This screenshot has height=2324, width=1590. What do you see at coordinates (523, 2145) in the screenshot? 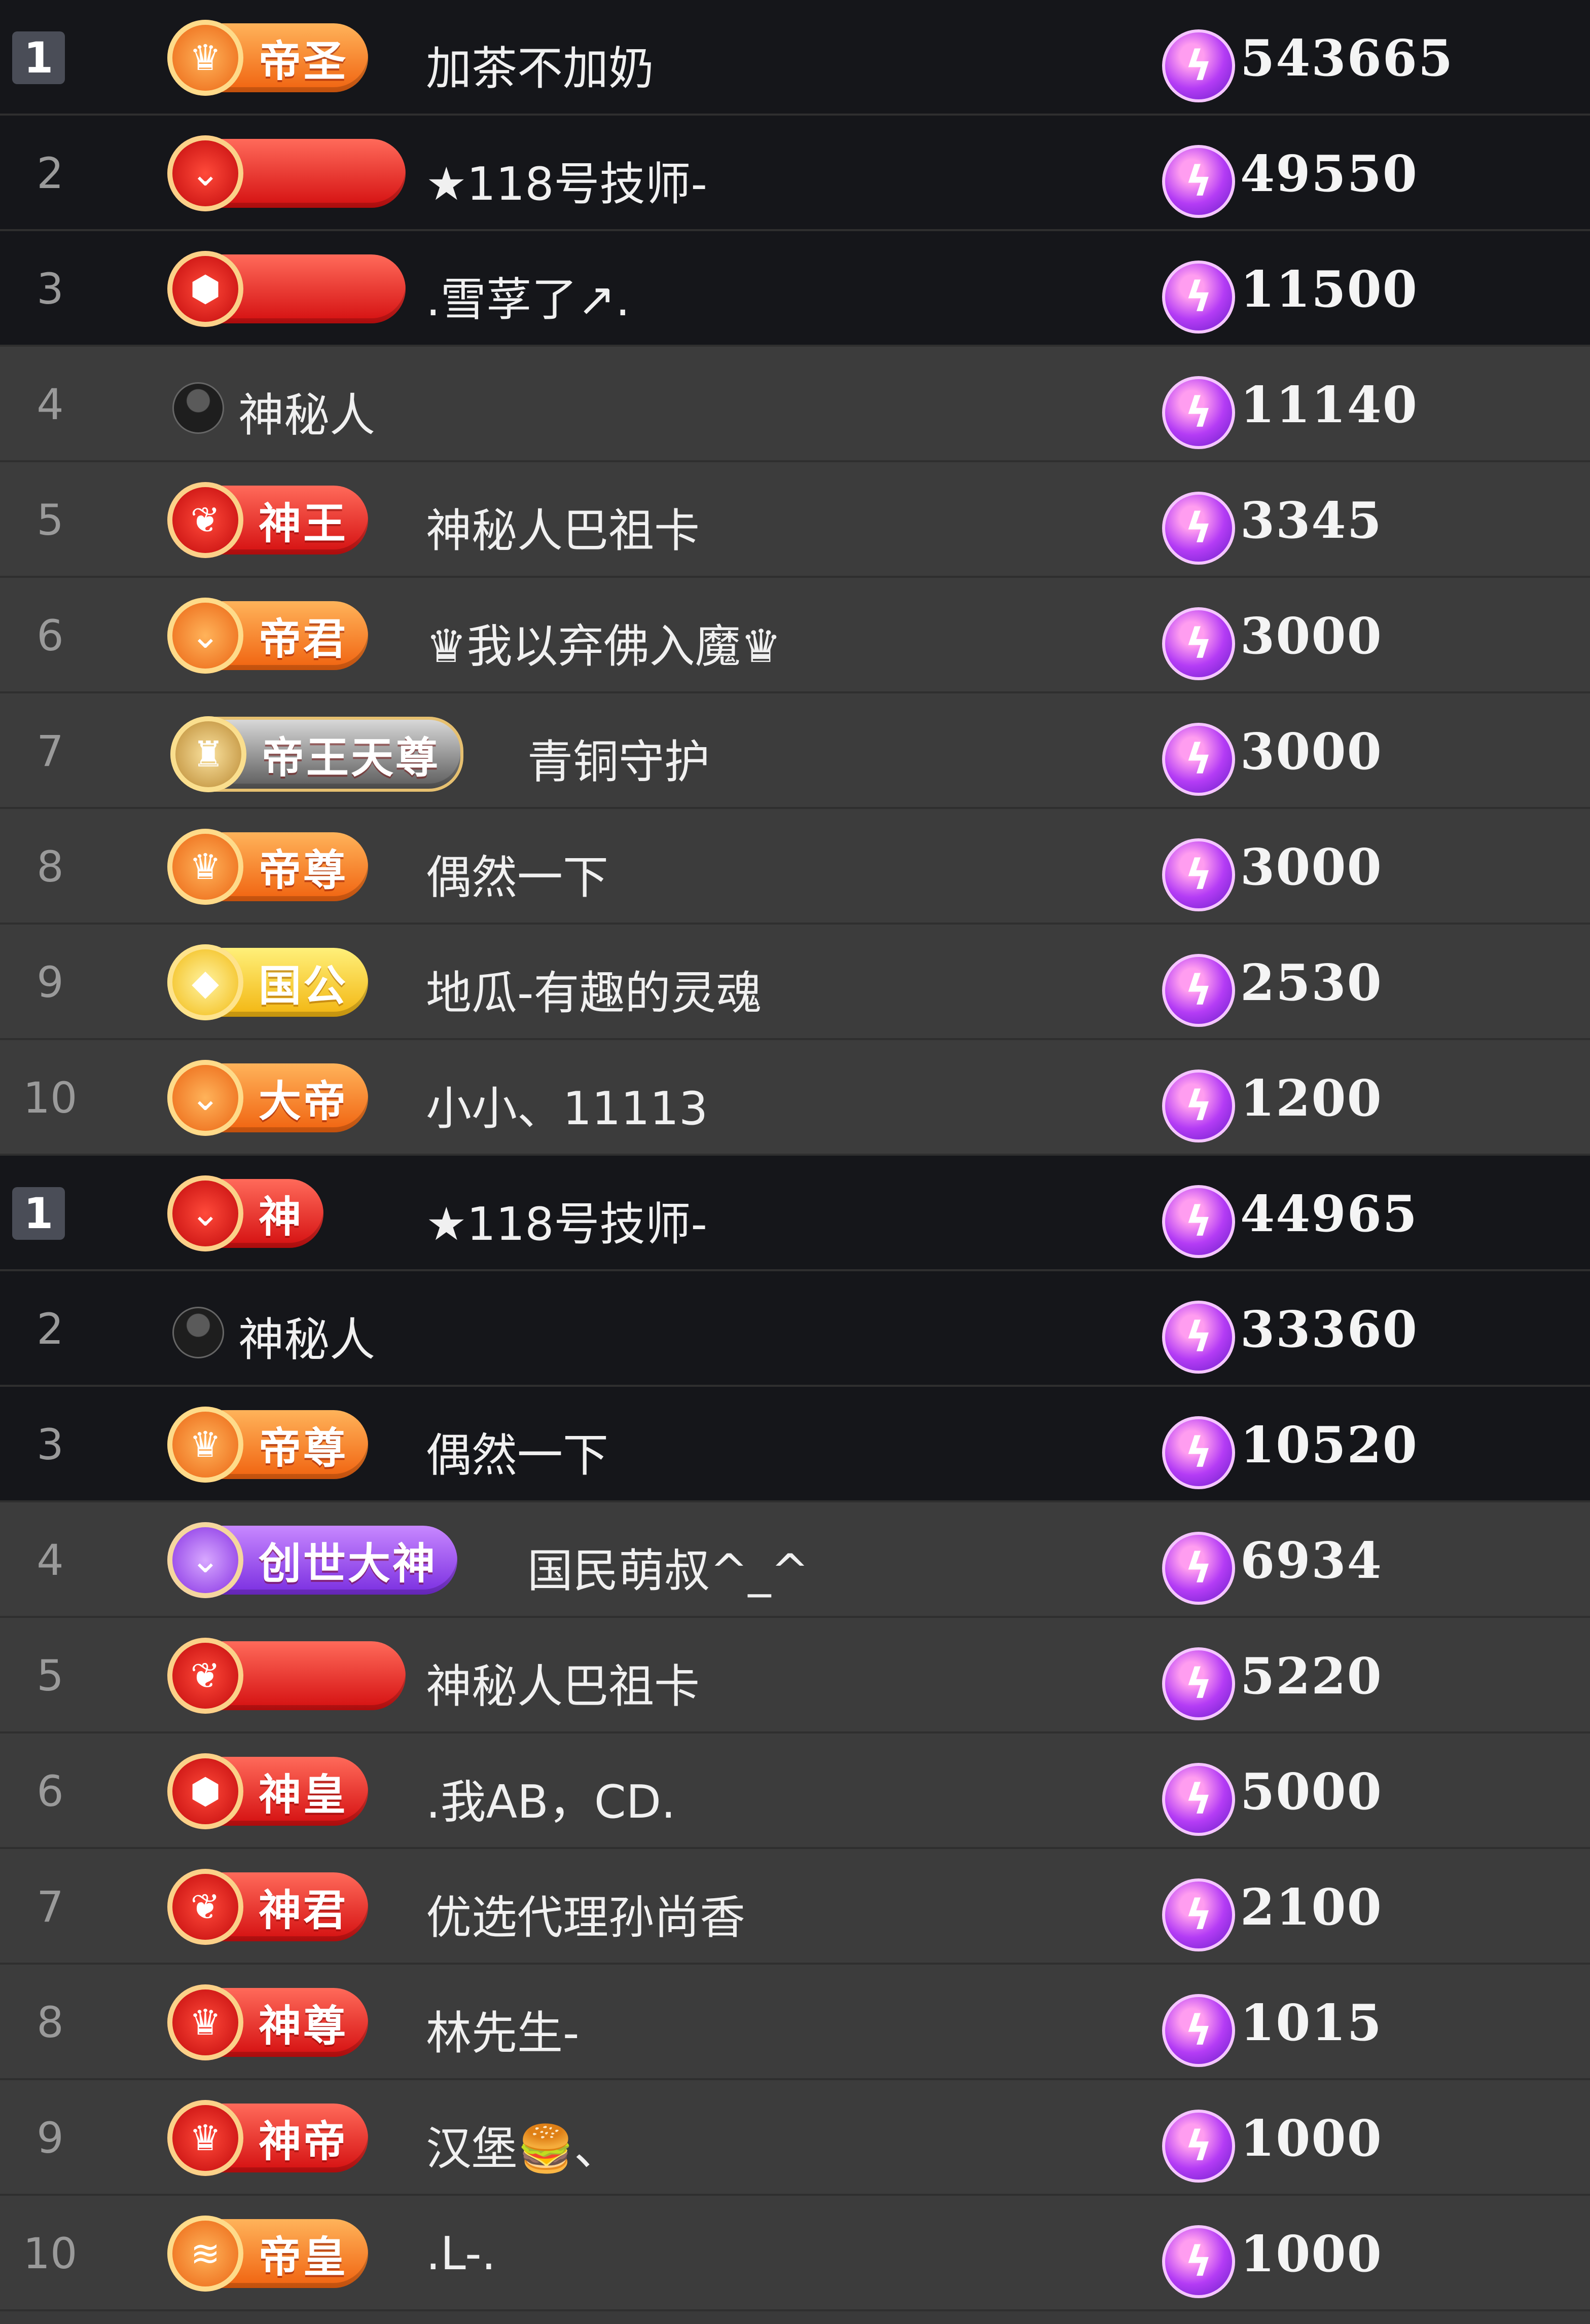
I see `user-name: 汉堡🍔、` at bounding box center [523, 2145].